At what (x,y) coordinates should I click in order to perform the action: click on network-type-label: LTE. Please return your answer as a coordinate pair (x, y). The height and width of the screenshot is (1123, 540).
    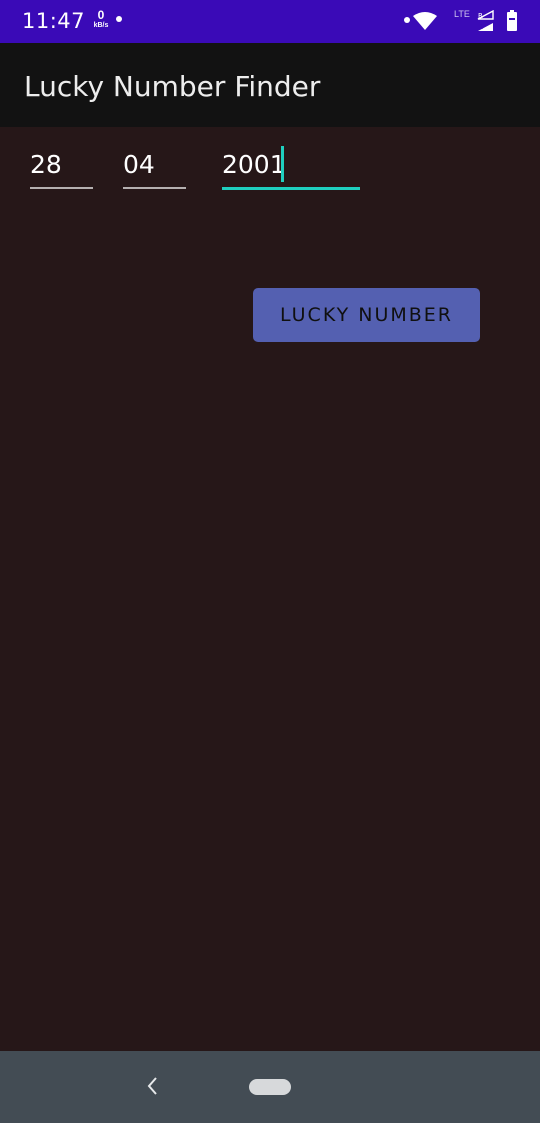
    Looking at the image, I should click on (462, 14).